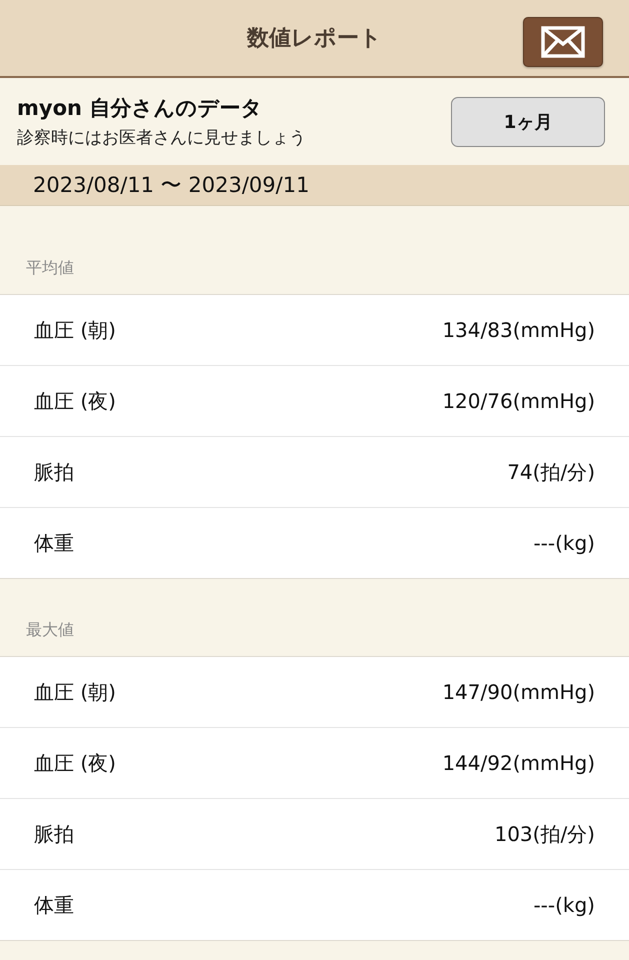  Describe the element at coordinates (518, 763) in the screenshot. I see `row-value: 144/92(mmHg)` at that location.